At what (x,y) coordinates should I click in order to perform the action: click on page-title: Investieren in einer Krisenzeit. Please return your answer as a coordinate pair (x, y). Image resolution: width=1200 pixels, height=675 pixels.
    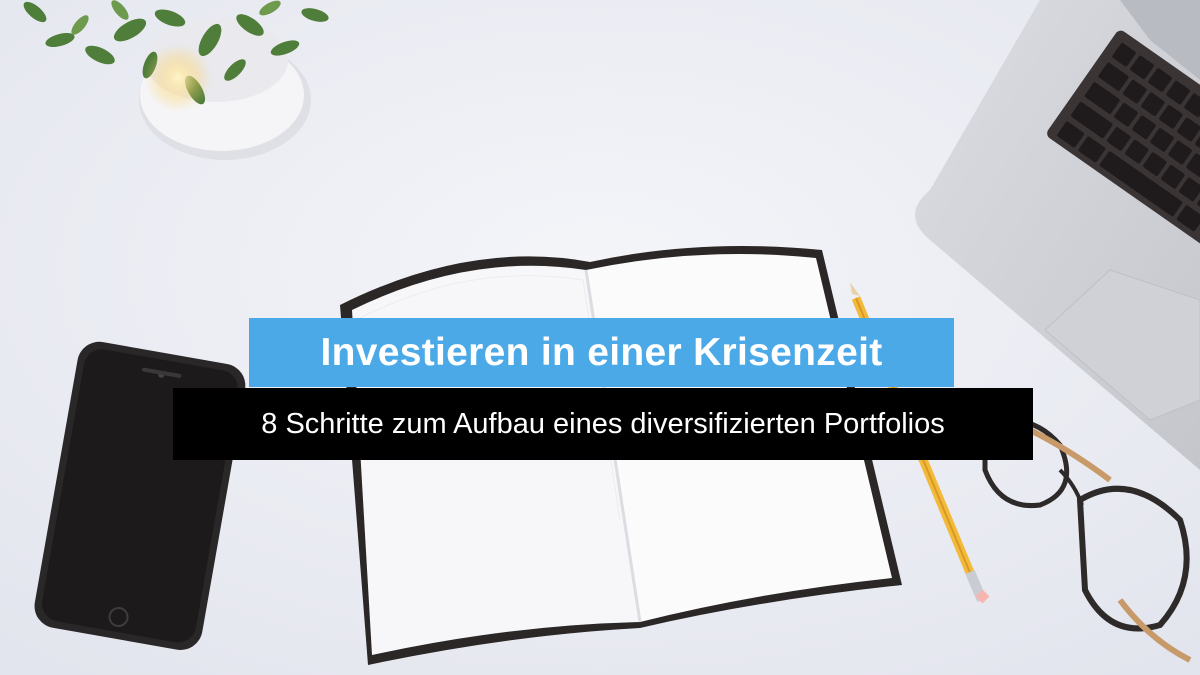
    Looking at the image, I should click on (601, 352).